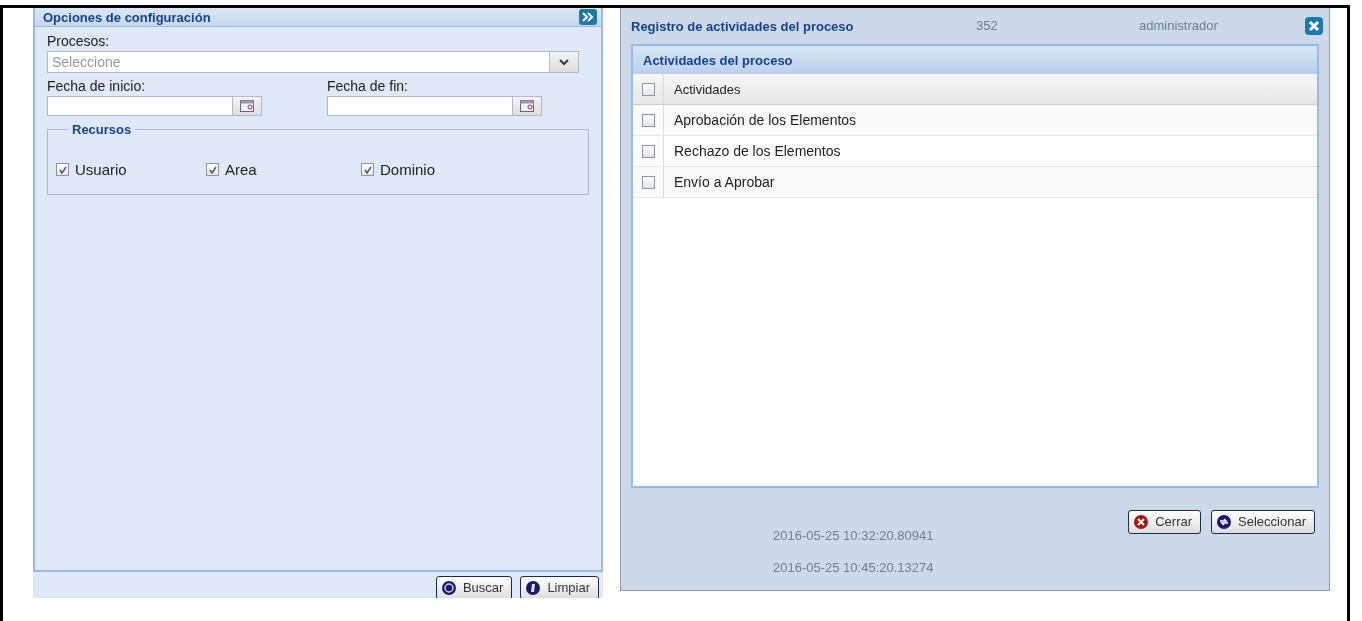 The width and height of the screenshot is (1362, 621). I want to click on background-text: 2016-05-25 10:45:20.13274, so click(853, 567).